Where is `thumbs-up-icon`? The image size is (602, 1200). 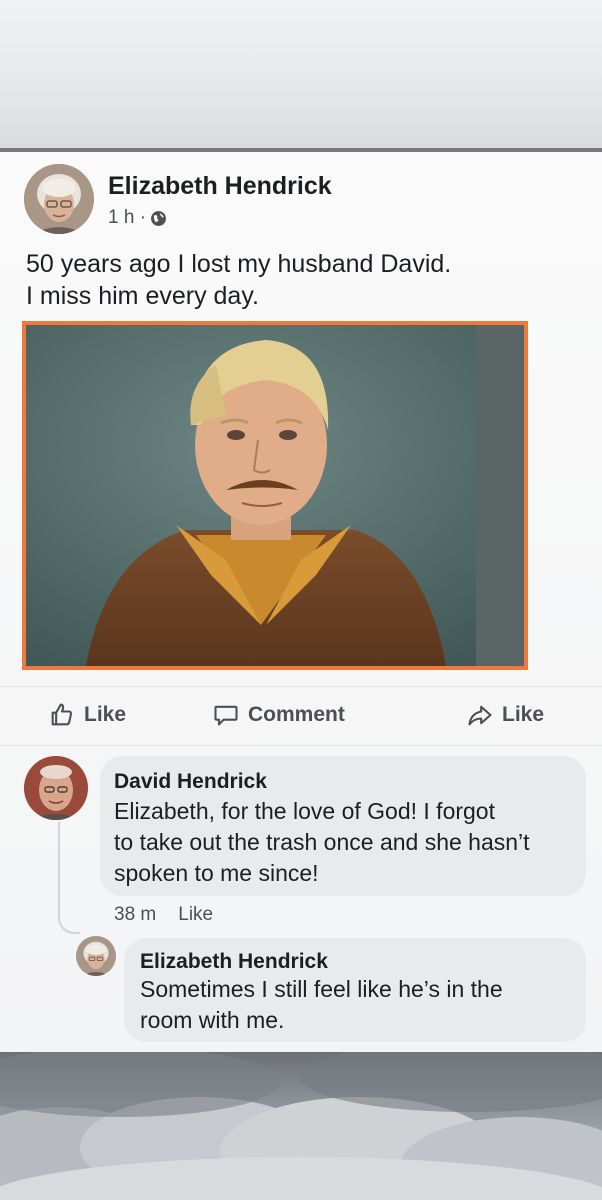
thumbs-up-icon is located at coordinates (61, 714).